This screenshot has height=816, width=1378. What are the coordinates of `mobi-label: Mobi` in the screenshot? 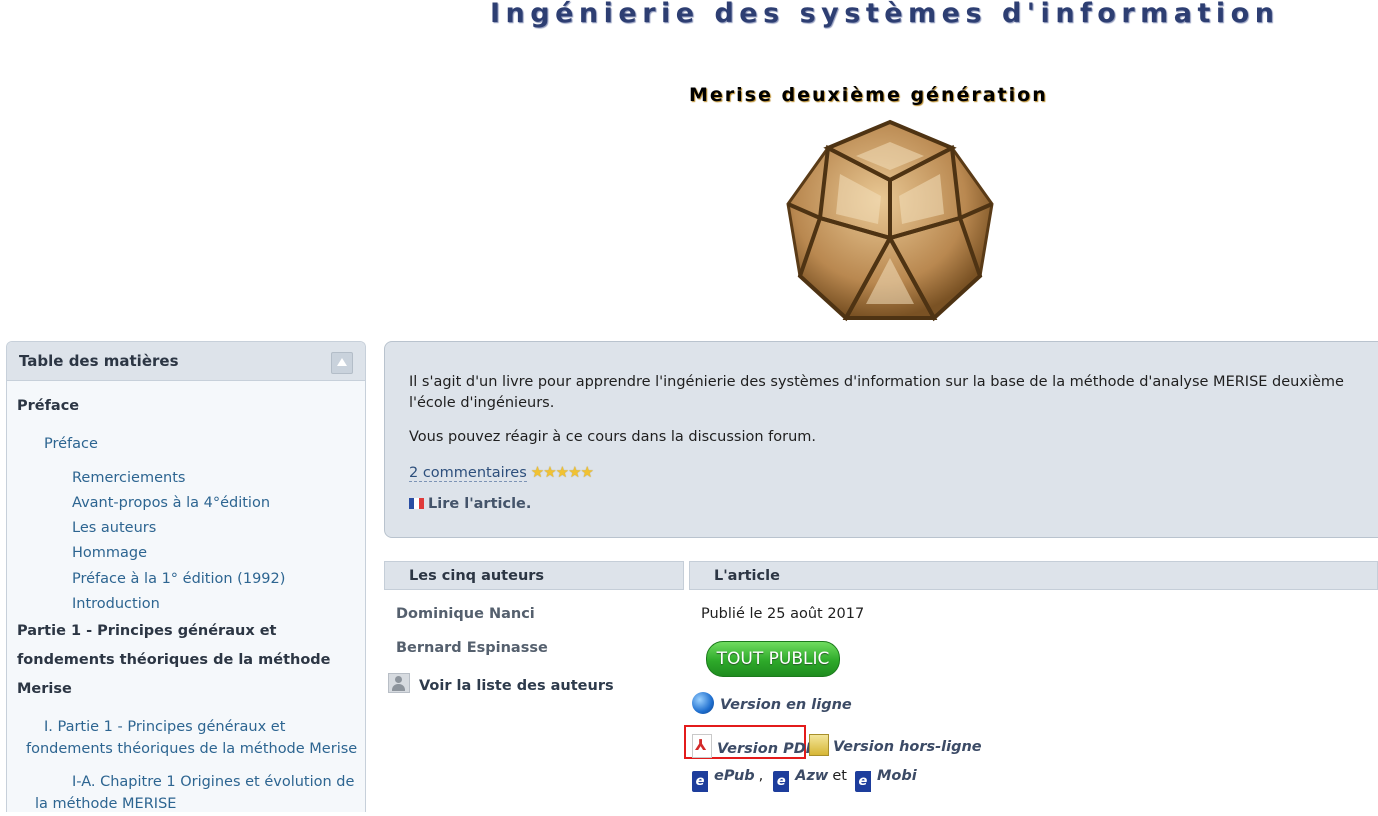 It's located at (896, 776).